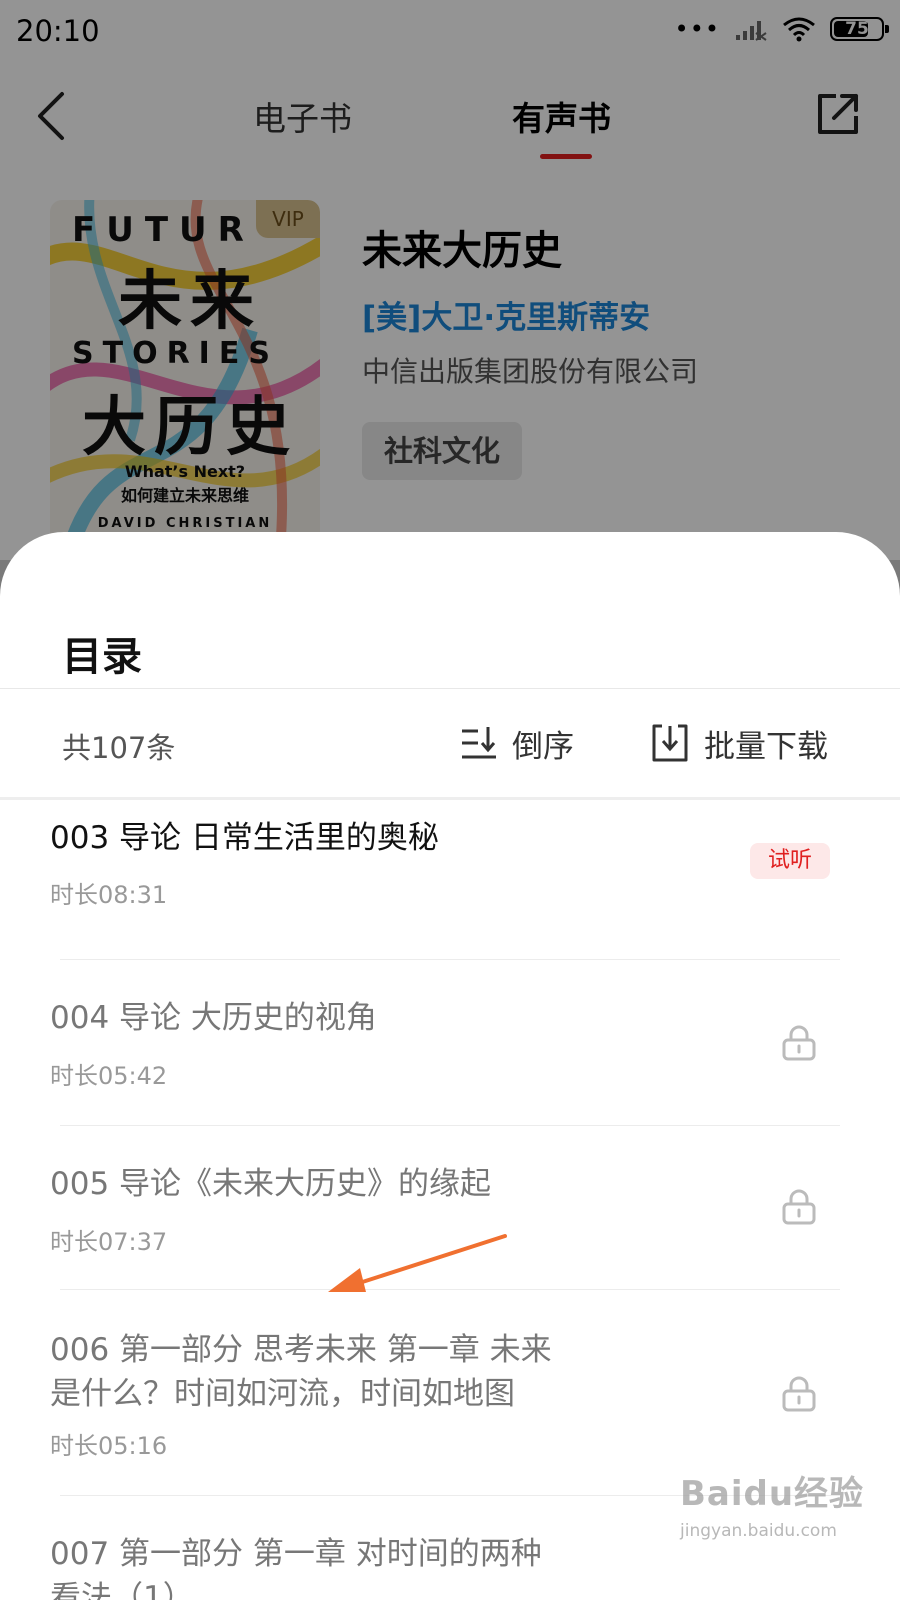 This screenshot has width=900, height=1600. What do you see at coordinates (109, 1076) in the screenshot?
I see `episode-duration: 时长05:42` at bounding box center [109, 1076].